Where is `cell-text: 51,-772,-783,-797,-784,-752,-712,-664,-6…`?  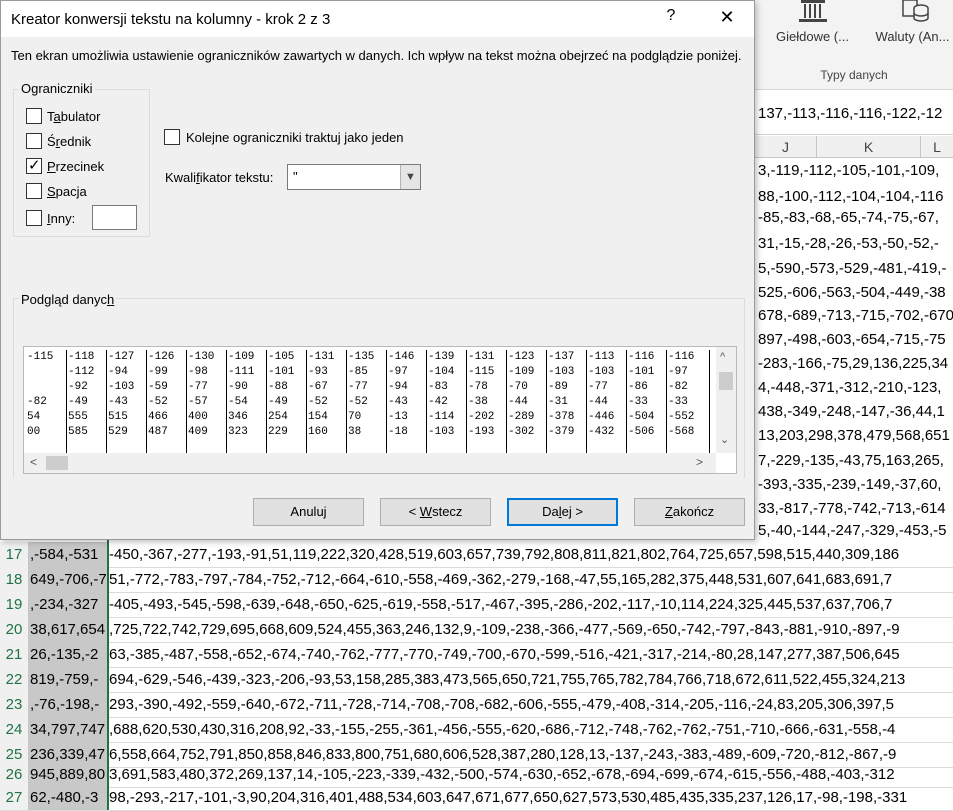
cell-text: 51,-772,-783,-797,-784,-752,-712,-664,-6… is located at coordinates (500, 579).